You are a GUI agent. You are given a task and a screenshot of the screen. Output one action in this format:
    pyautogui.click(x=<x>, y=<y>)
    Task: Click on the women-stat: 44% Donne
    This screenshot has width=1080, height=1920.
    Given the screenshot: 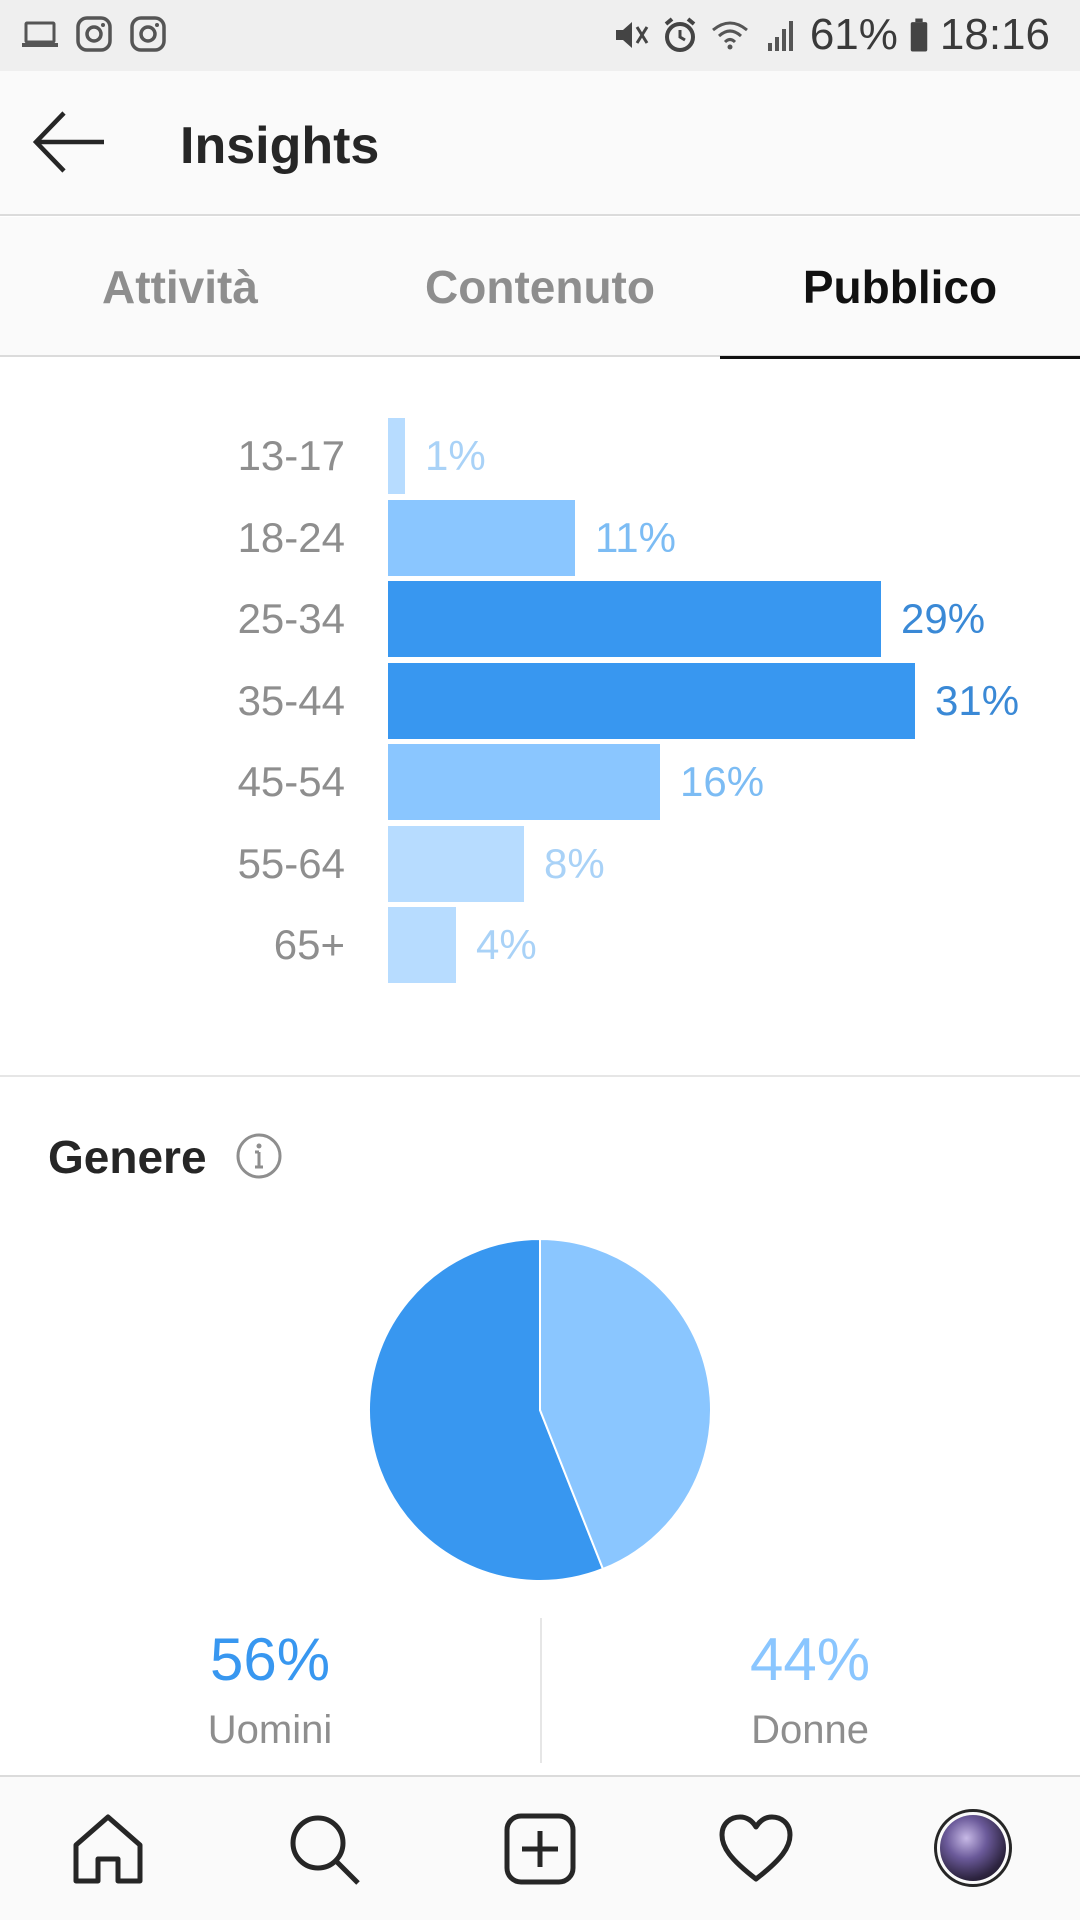 What is the action you would take?
    pyautogui.click(x=810, y=1689)
    